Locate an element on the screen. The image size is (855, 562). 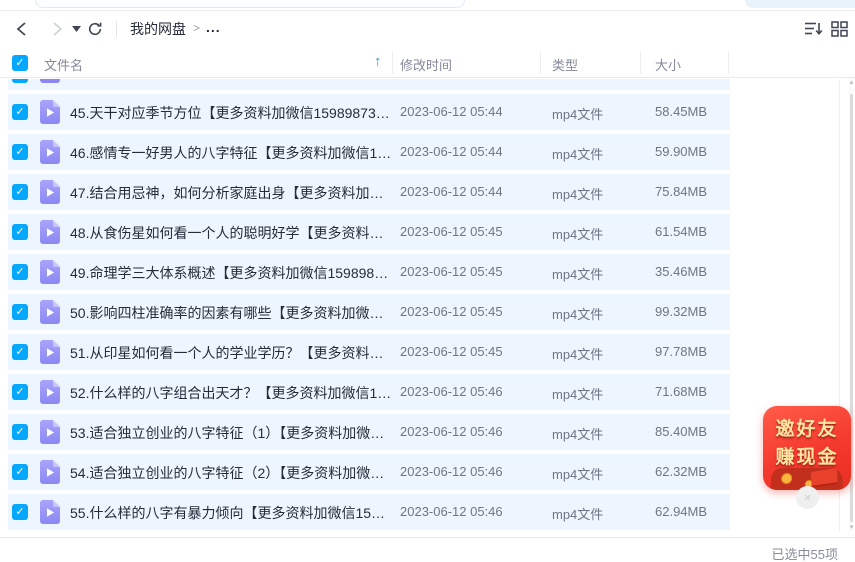
forward-button is located at coordinates (57, 29).